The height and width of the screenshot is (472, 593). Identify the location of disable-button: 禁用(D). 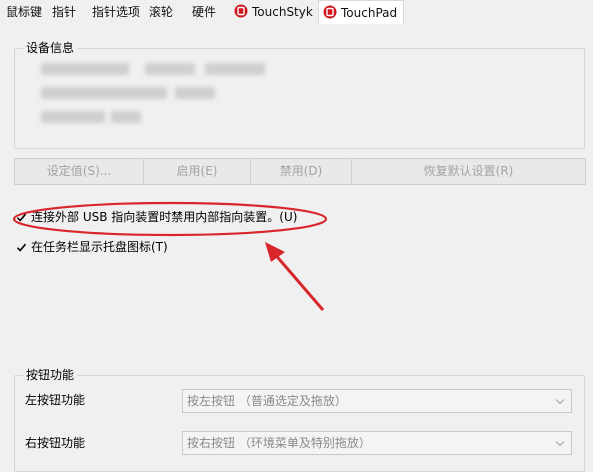
(301, 171).